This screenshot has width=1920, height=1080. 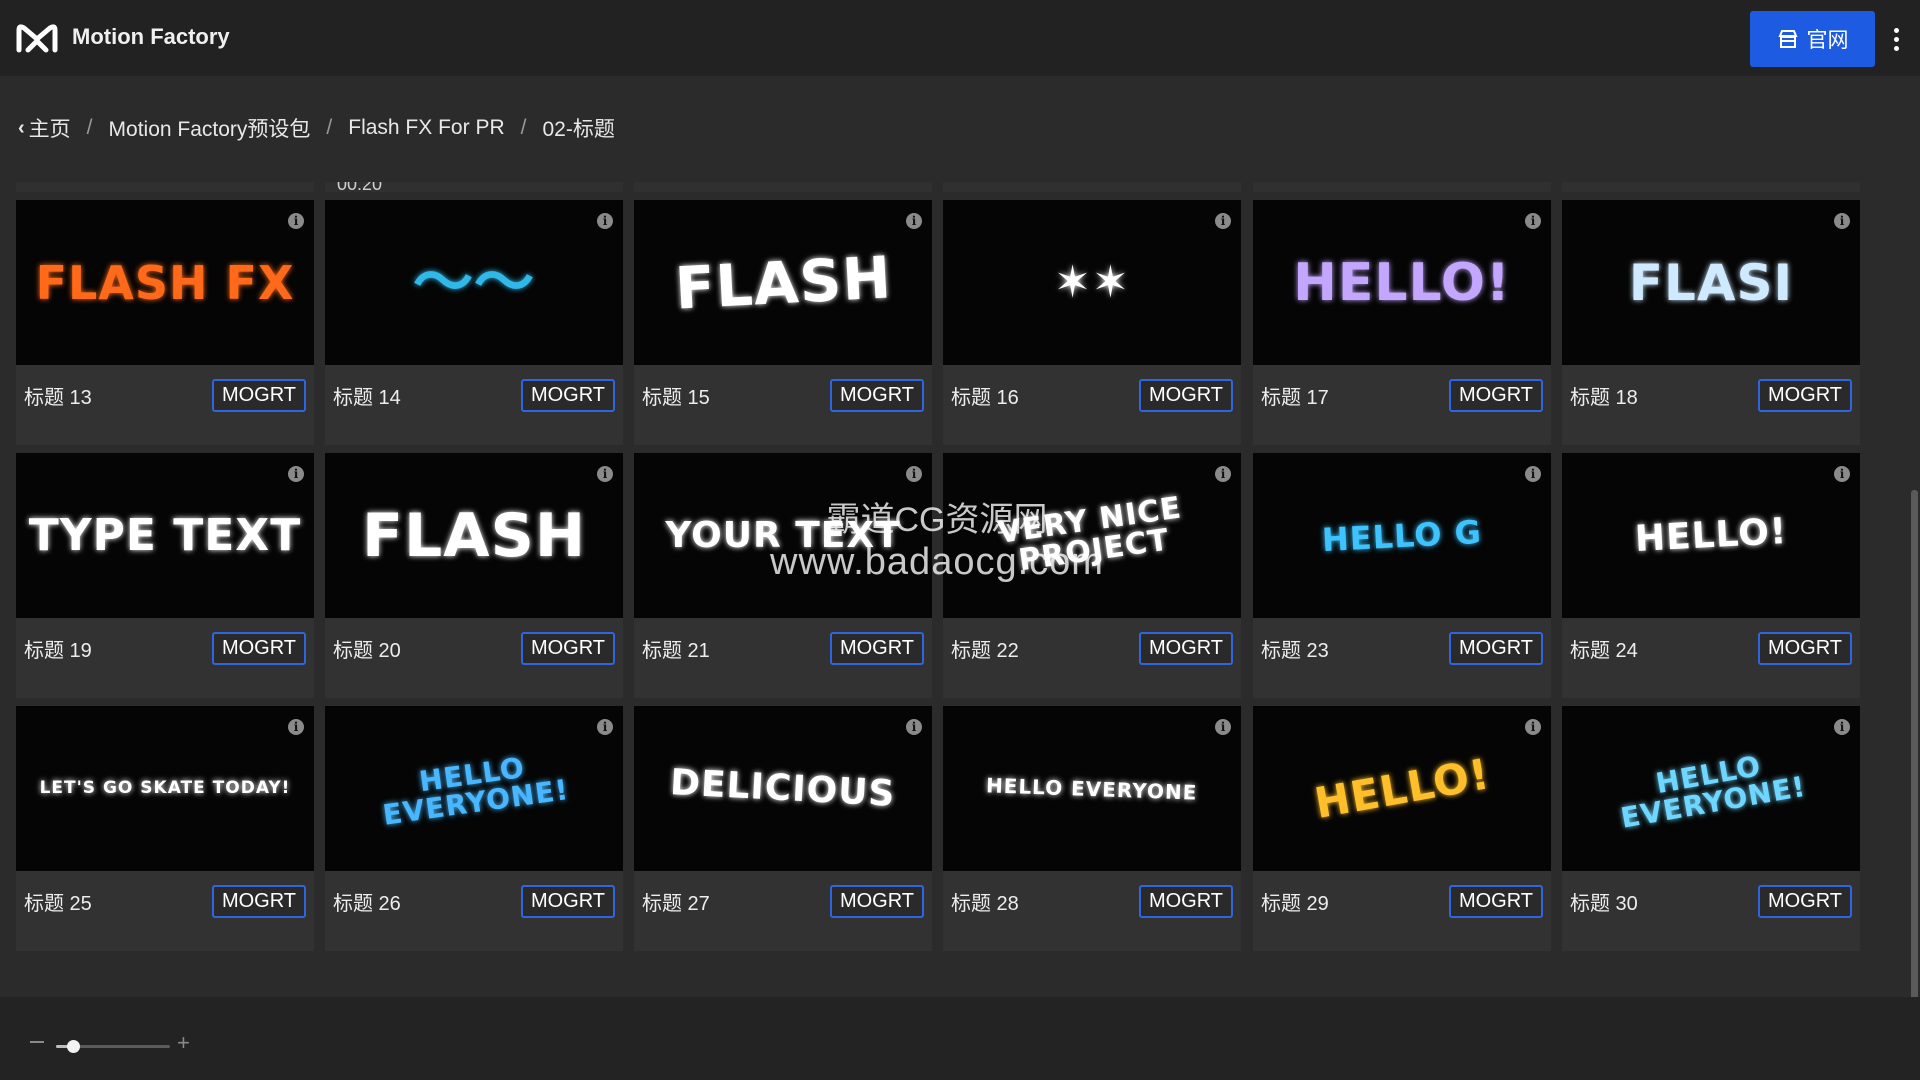 I want to click on preset-card: FLASH i 标题 15 MOGRT, so click(x=783, y=322).